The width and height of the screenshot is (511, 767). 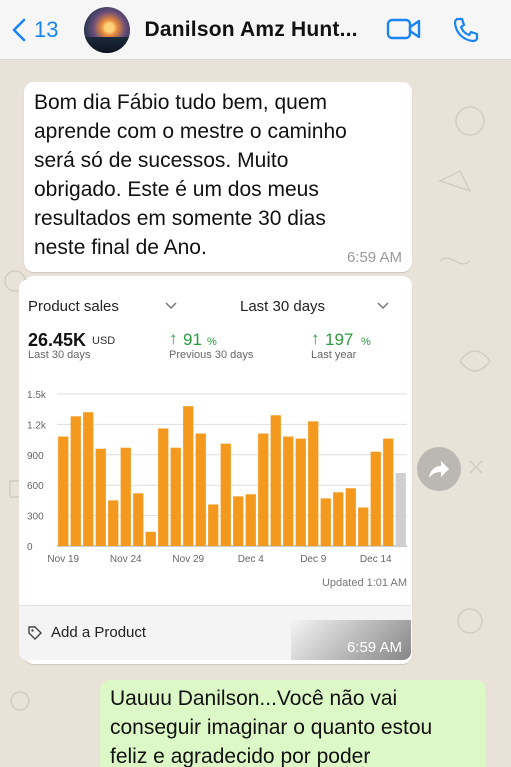 What do you see at coordinates (313, 559) in the screenshot?
I see `x-tick-label: Dec 9` at bounding box center [313, 559].